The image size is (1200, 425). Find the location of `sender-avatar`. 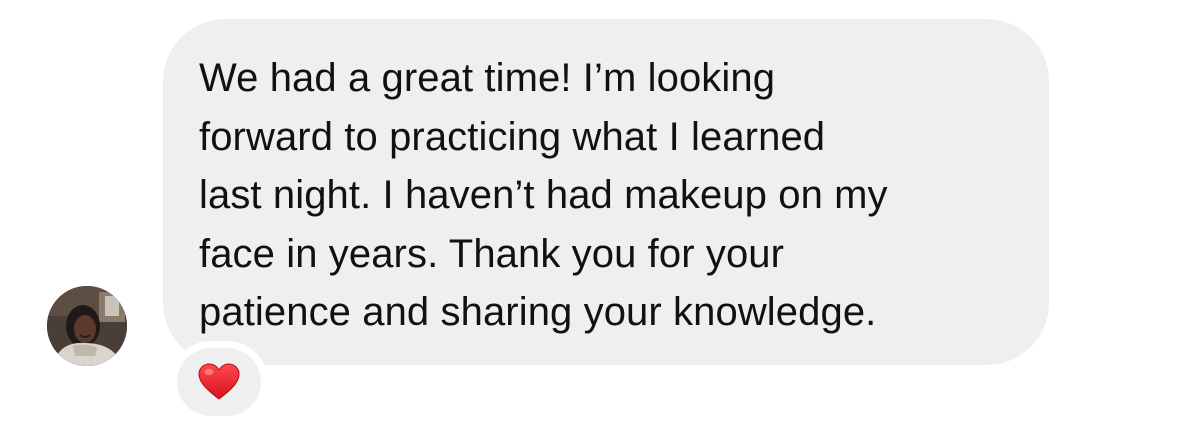

sender-avatar is located at coordinates (87, 326).